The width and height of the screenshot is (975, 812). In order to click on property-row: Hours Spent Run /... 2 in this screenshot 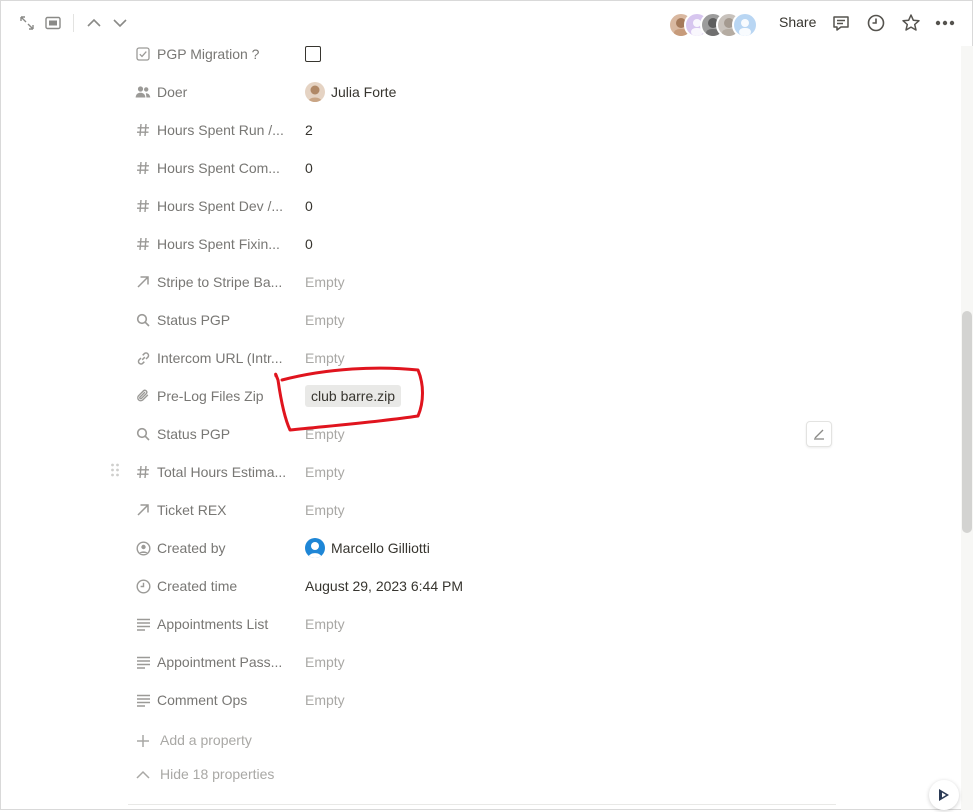, I will do `click(480, 130)`.